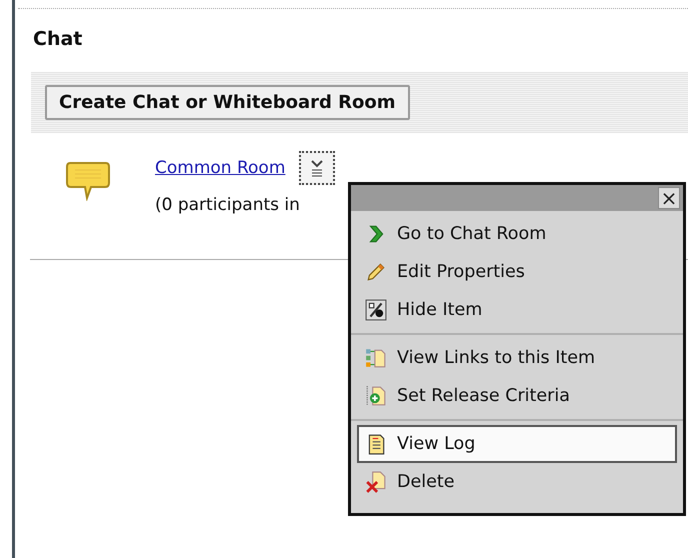 The image size is (688, 558). I want to click on menu-item: View Log, so click(517, 444).